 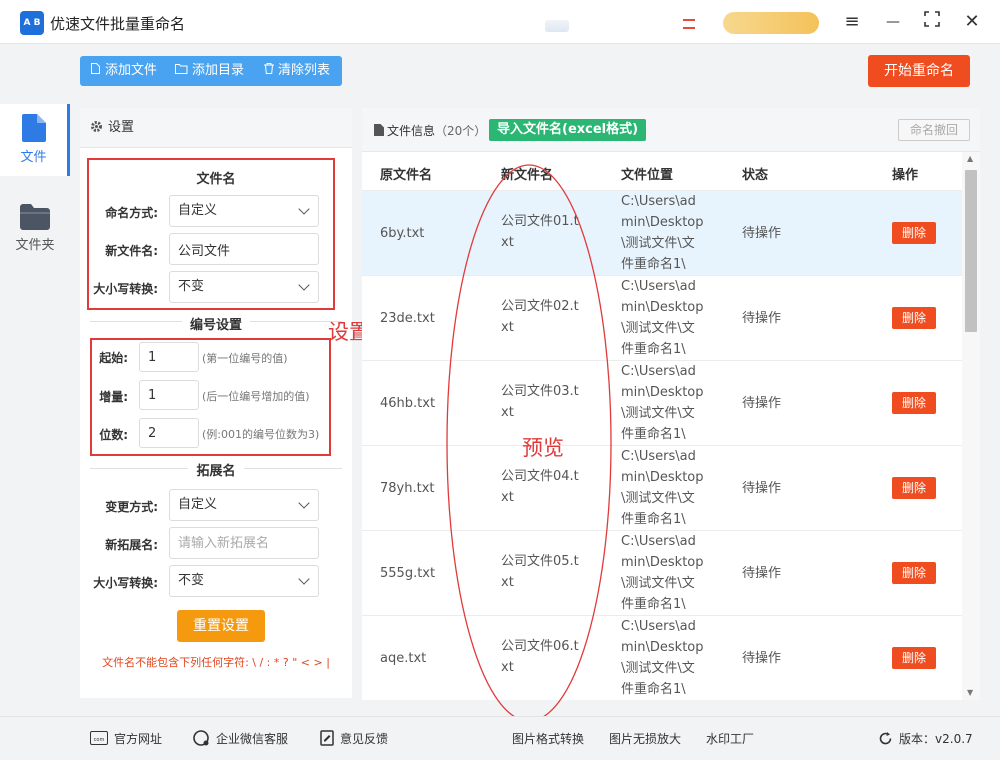 What do you see at coordinates (32, 23) in the screenshot?
I see `app-logo: A B` at bounding box center [32, 23].